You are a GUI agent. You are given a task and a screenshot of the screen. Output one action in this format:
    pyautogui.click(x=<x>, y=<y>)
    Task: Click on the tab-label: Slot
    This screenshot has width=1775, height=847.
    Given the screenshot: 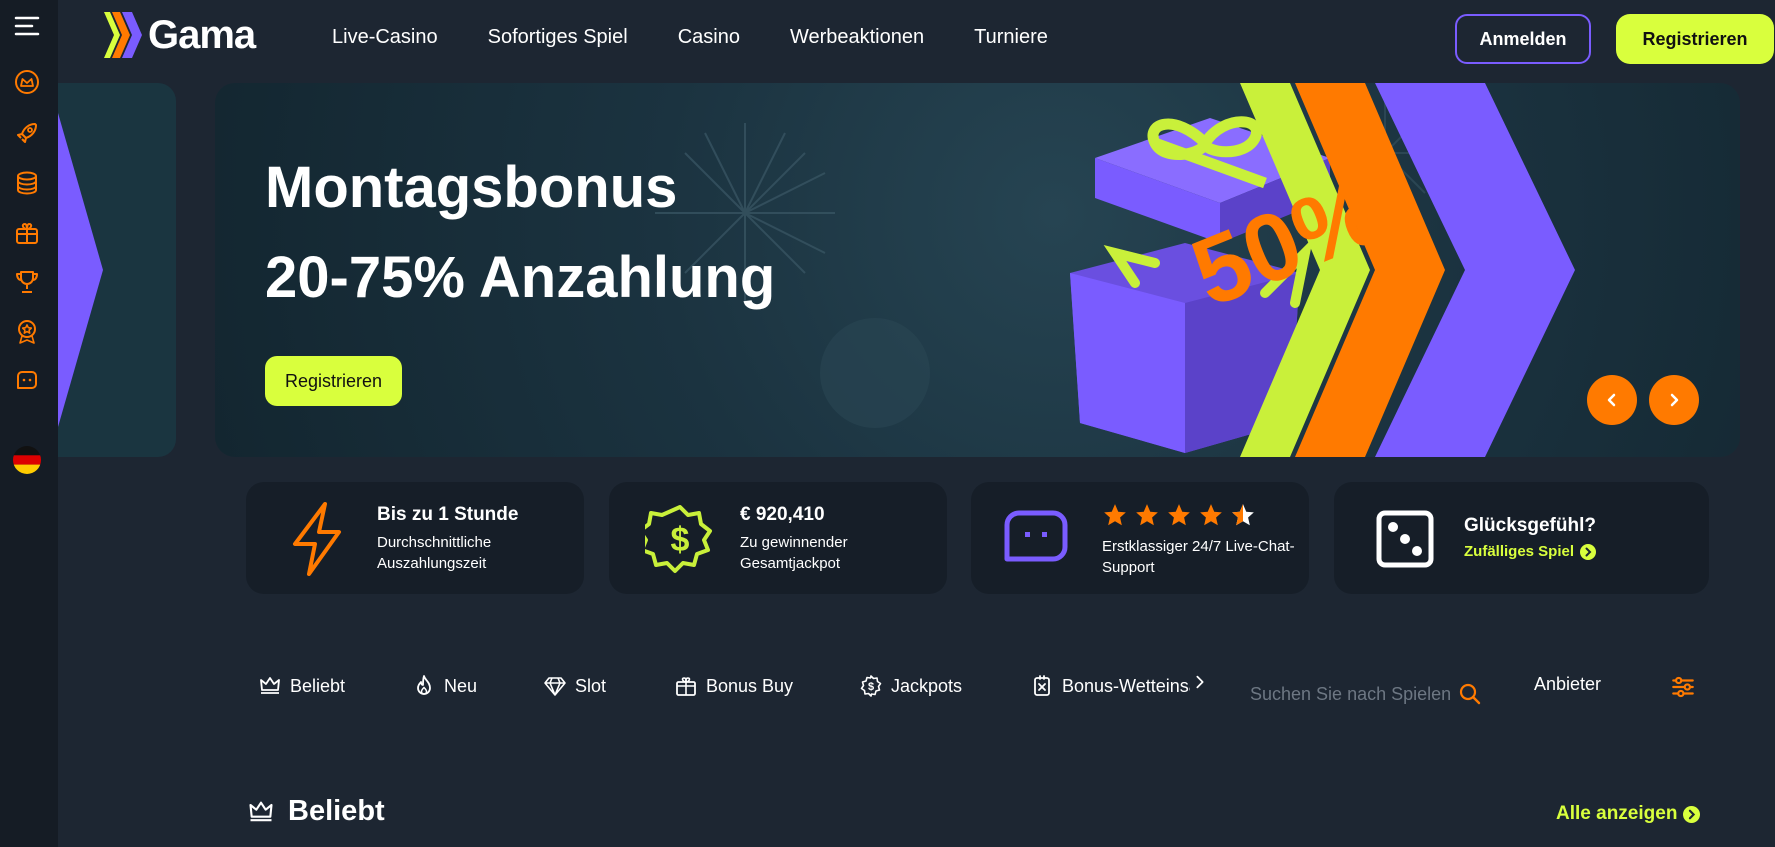 What is the action you would take?
    pyautogui.click(x=591, y=685)
    